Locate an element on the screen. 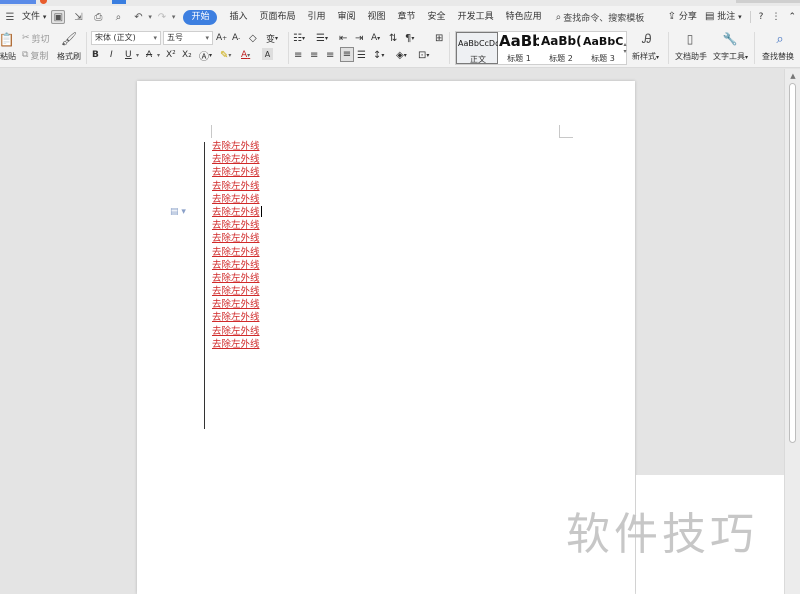 This screenshot has width=800, height=594. doc-assistant-button: 文档助手 is located at coordinates (691, 56).